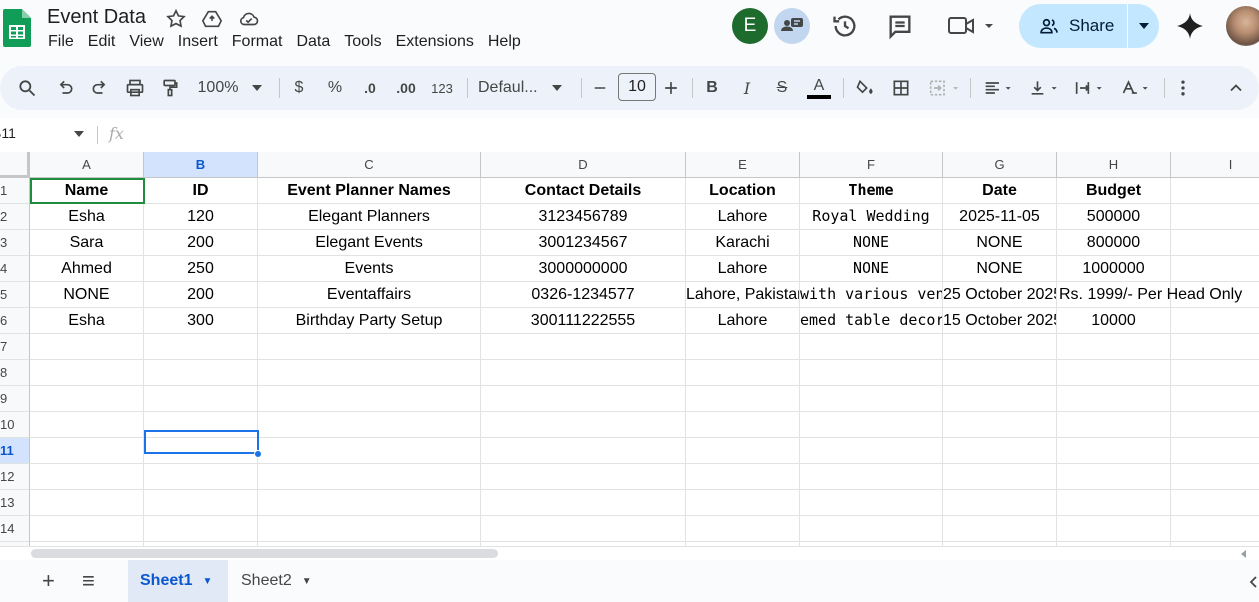 Image resolution: width=1259 pixels, height=602 pixels. What do you see at coordinates (88, 581) in the screenshot?
I see `all-sheets-button: ≡` at bounding box center [88, 581].